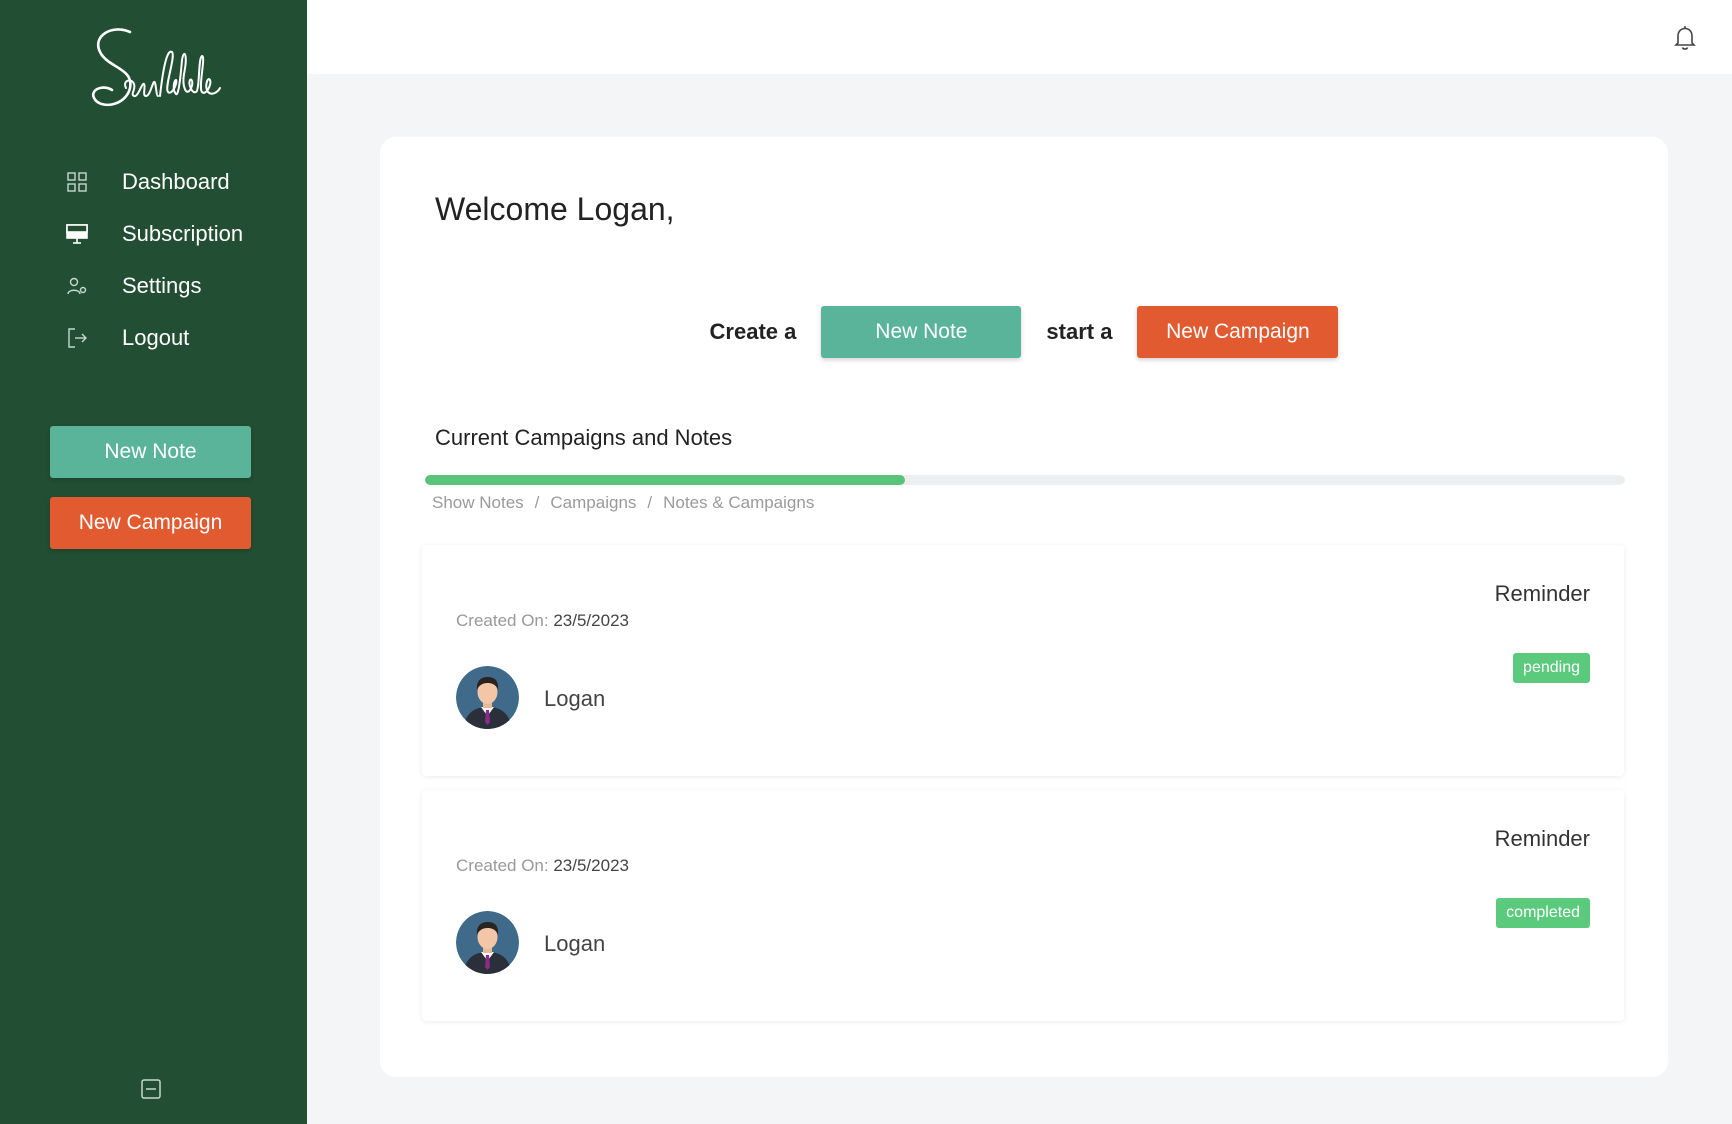 The height and width of the screenshot is (1124, 1732). I want to click on sidebar-item-settings: Settings, so click(153, 286).